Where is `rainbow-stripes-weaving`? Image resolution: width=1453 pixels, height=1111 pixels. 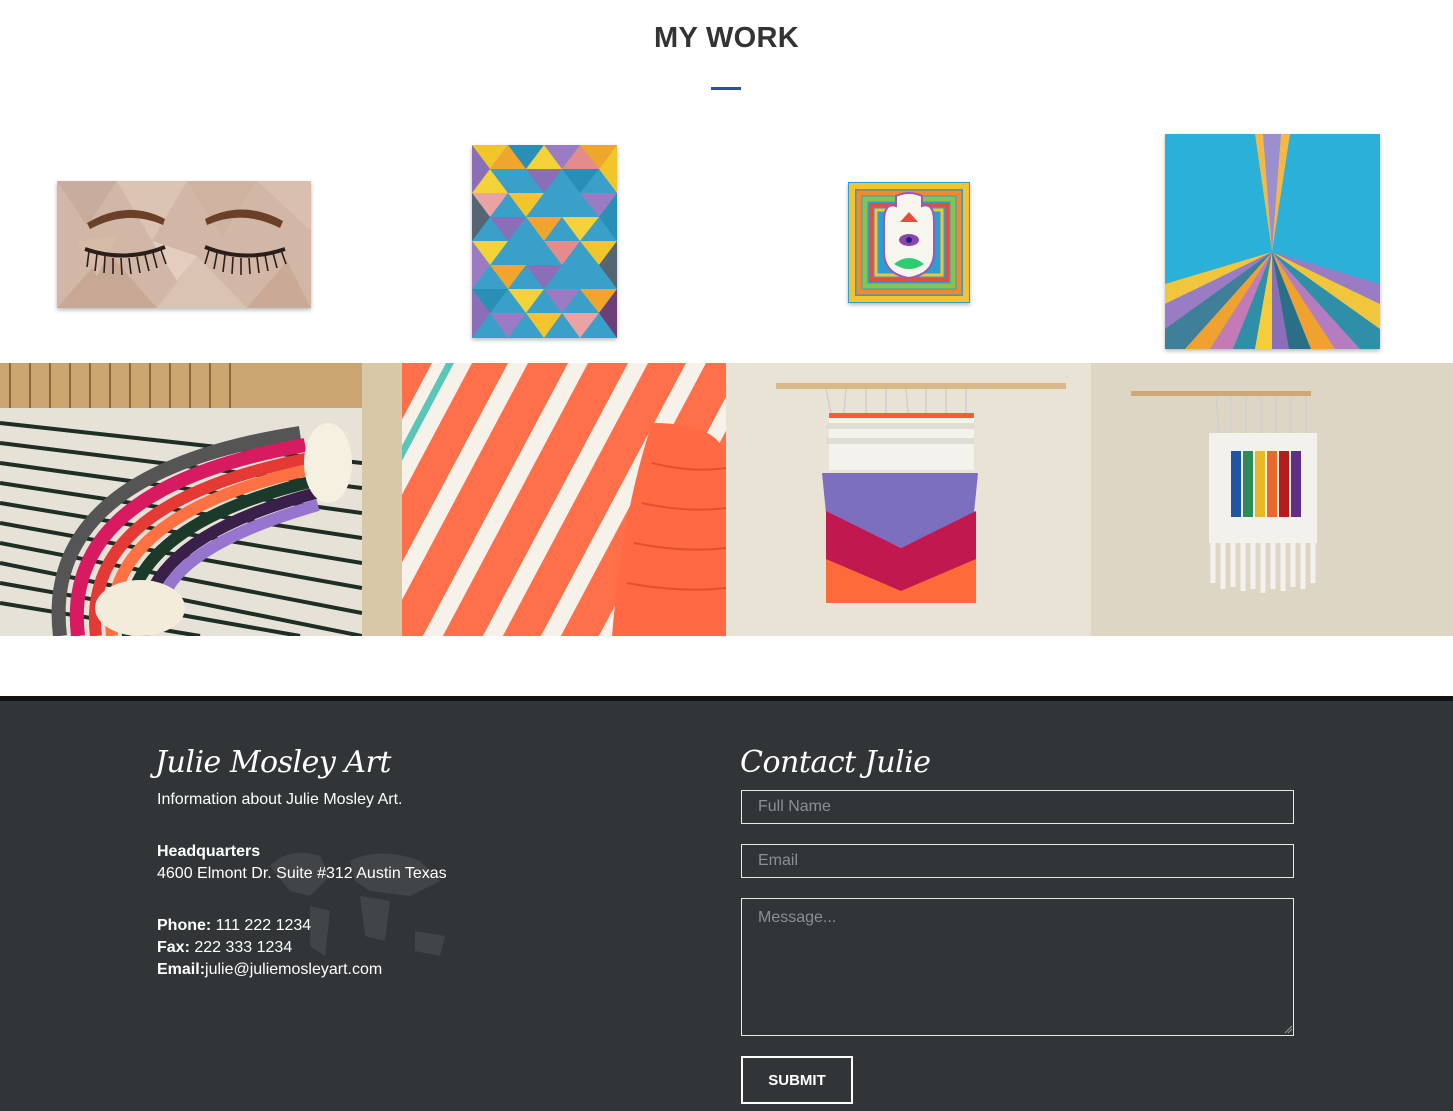 rainbow-stripes-weaving is located at coordinates (1272, 499).